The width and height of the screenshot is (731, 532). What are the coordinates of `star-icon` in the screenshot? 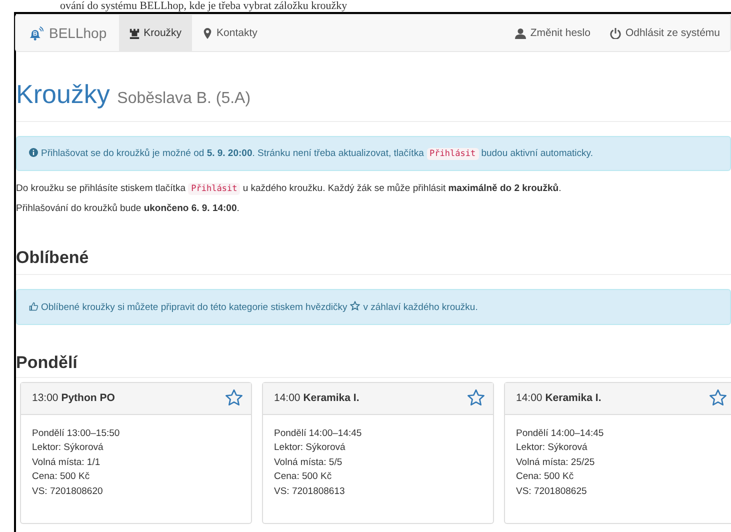 It's located at (355, 305).